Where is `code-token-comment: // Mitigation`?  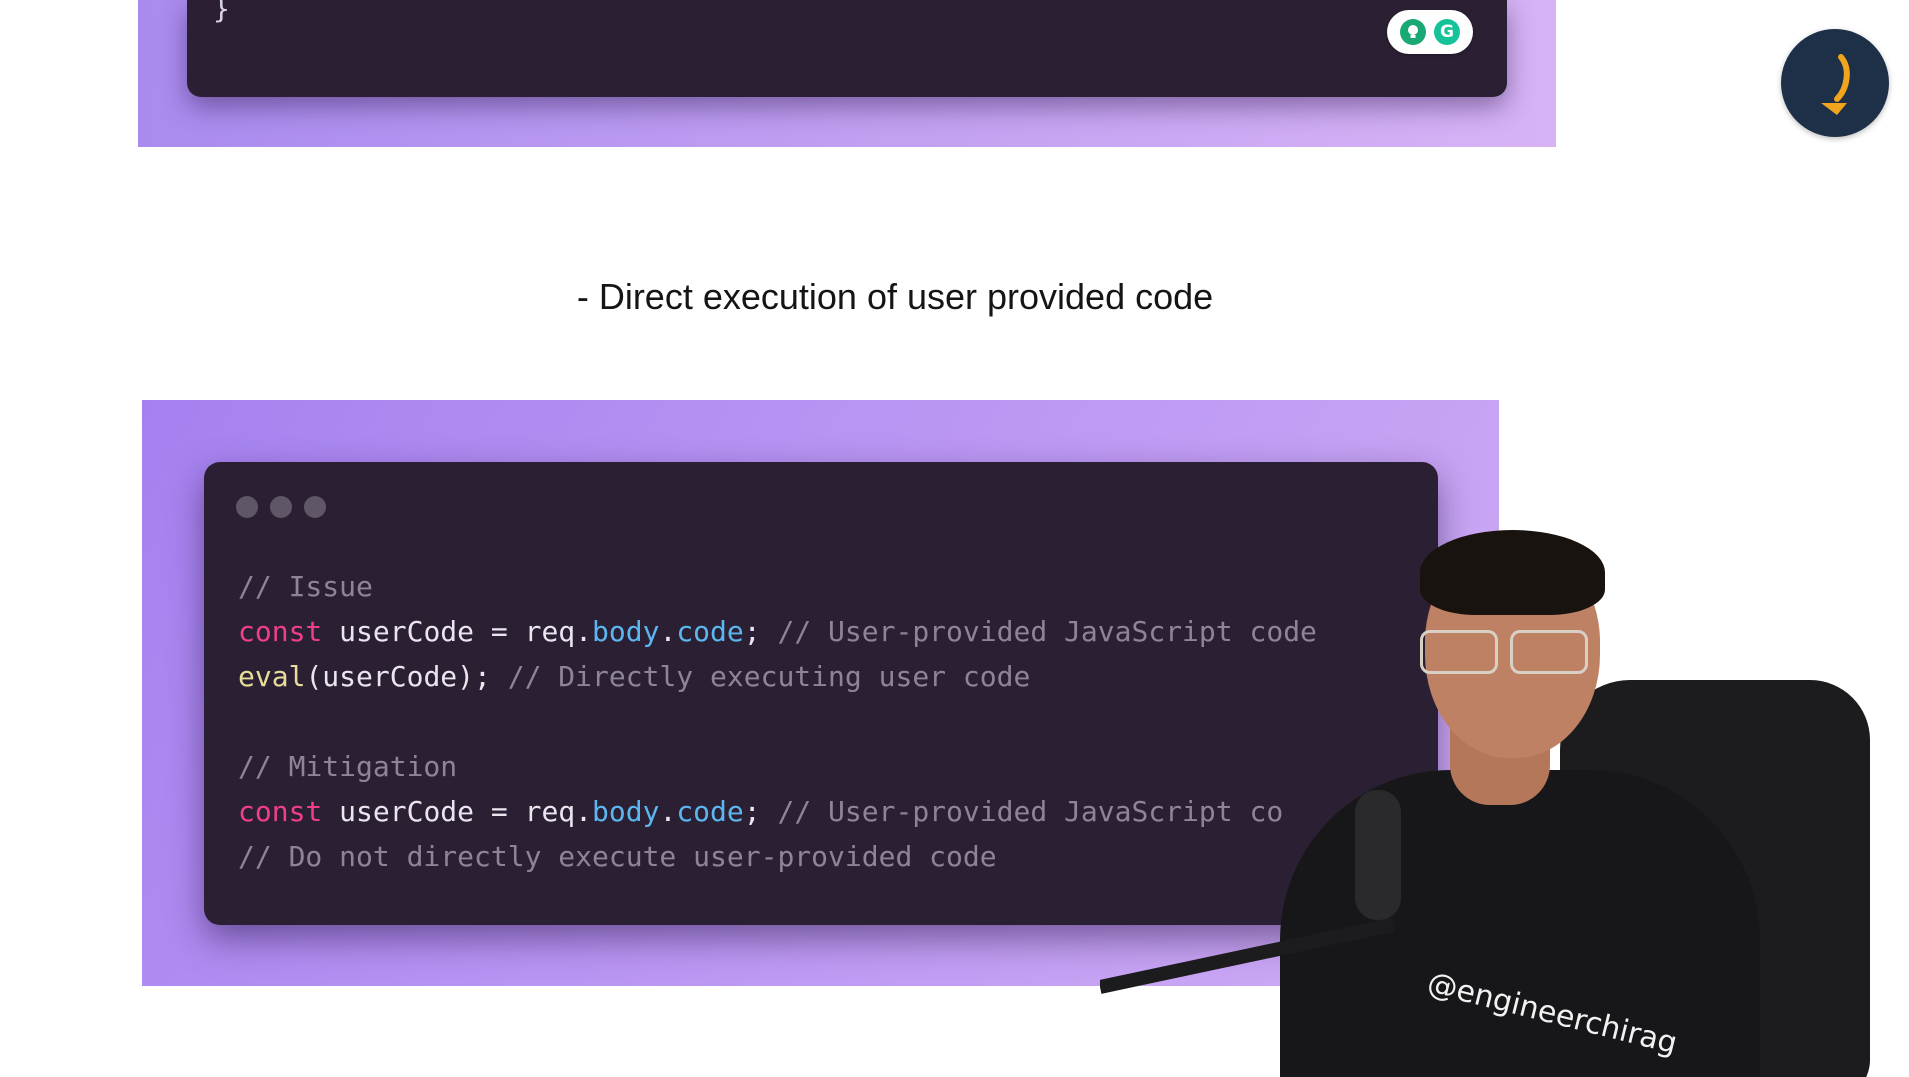
code-token-comment: // Mitigation is located at coordinates (348, 766).